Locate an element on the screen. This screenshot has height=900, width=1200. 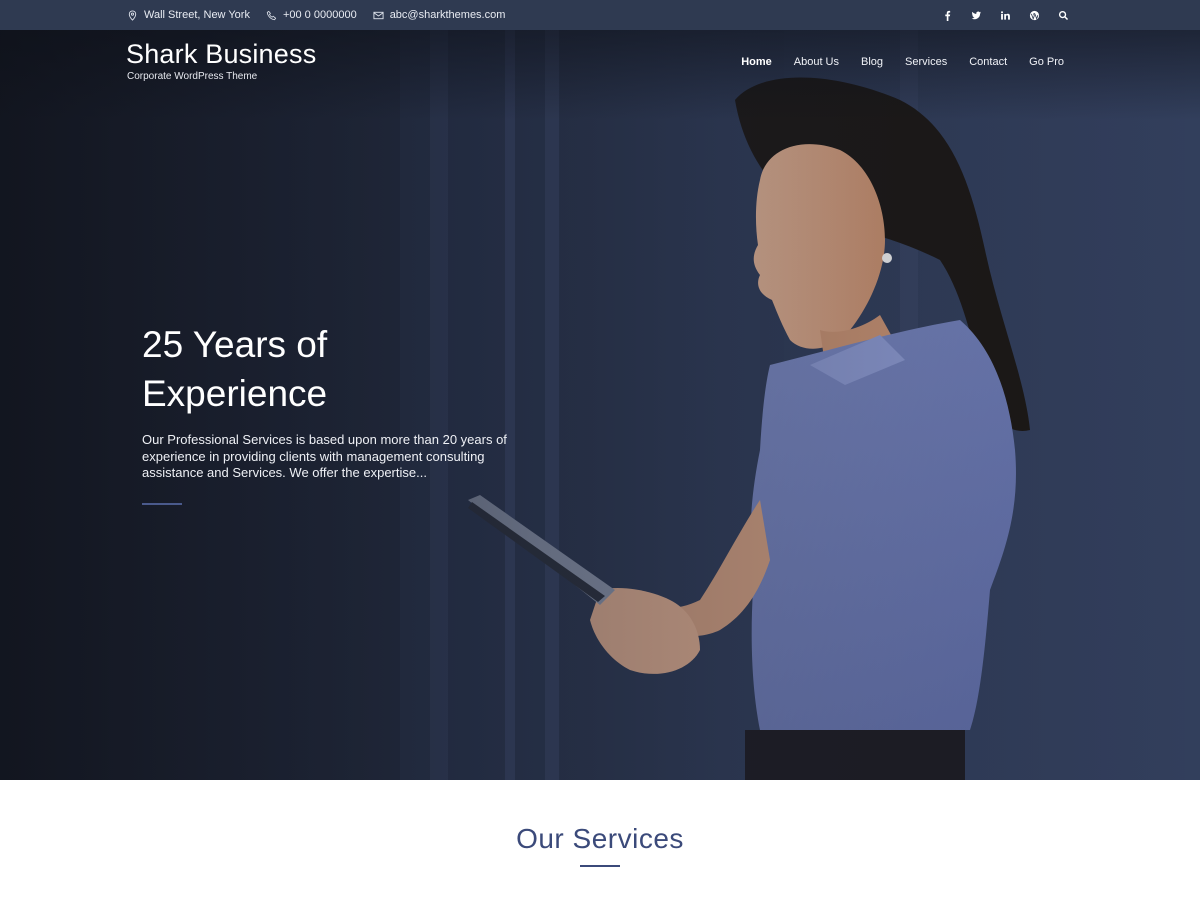
nav-item-contact: Contact is located at coordinates (988, 62).